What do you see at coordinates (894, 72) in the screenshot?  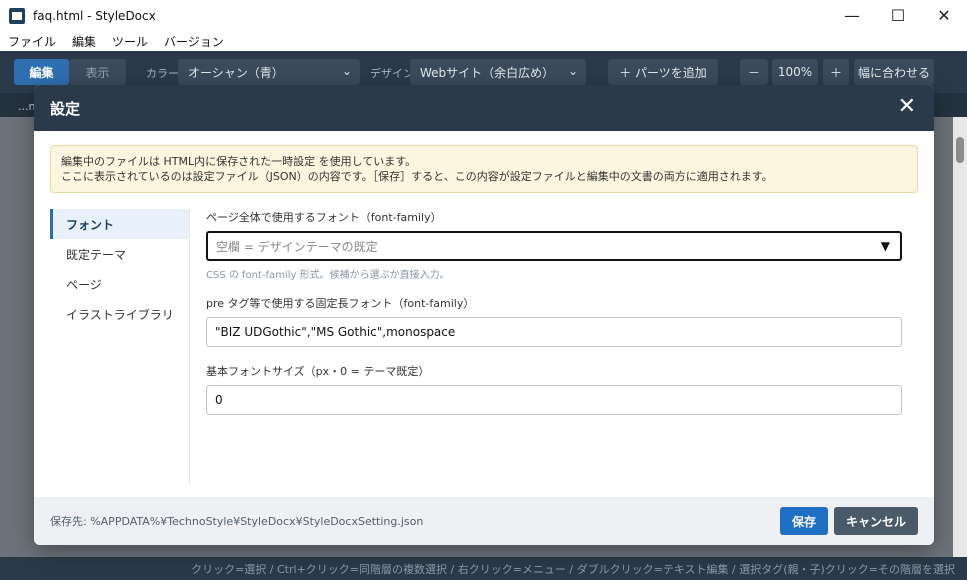 I see `fit-width-button: 幅に合わせる` at bounding box center [894, 72].